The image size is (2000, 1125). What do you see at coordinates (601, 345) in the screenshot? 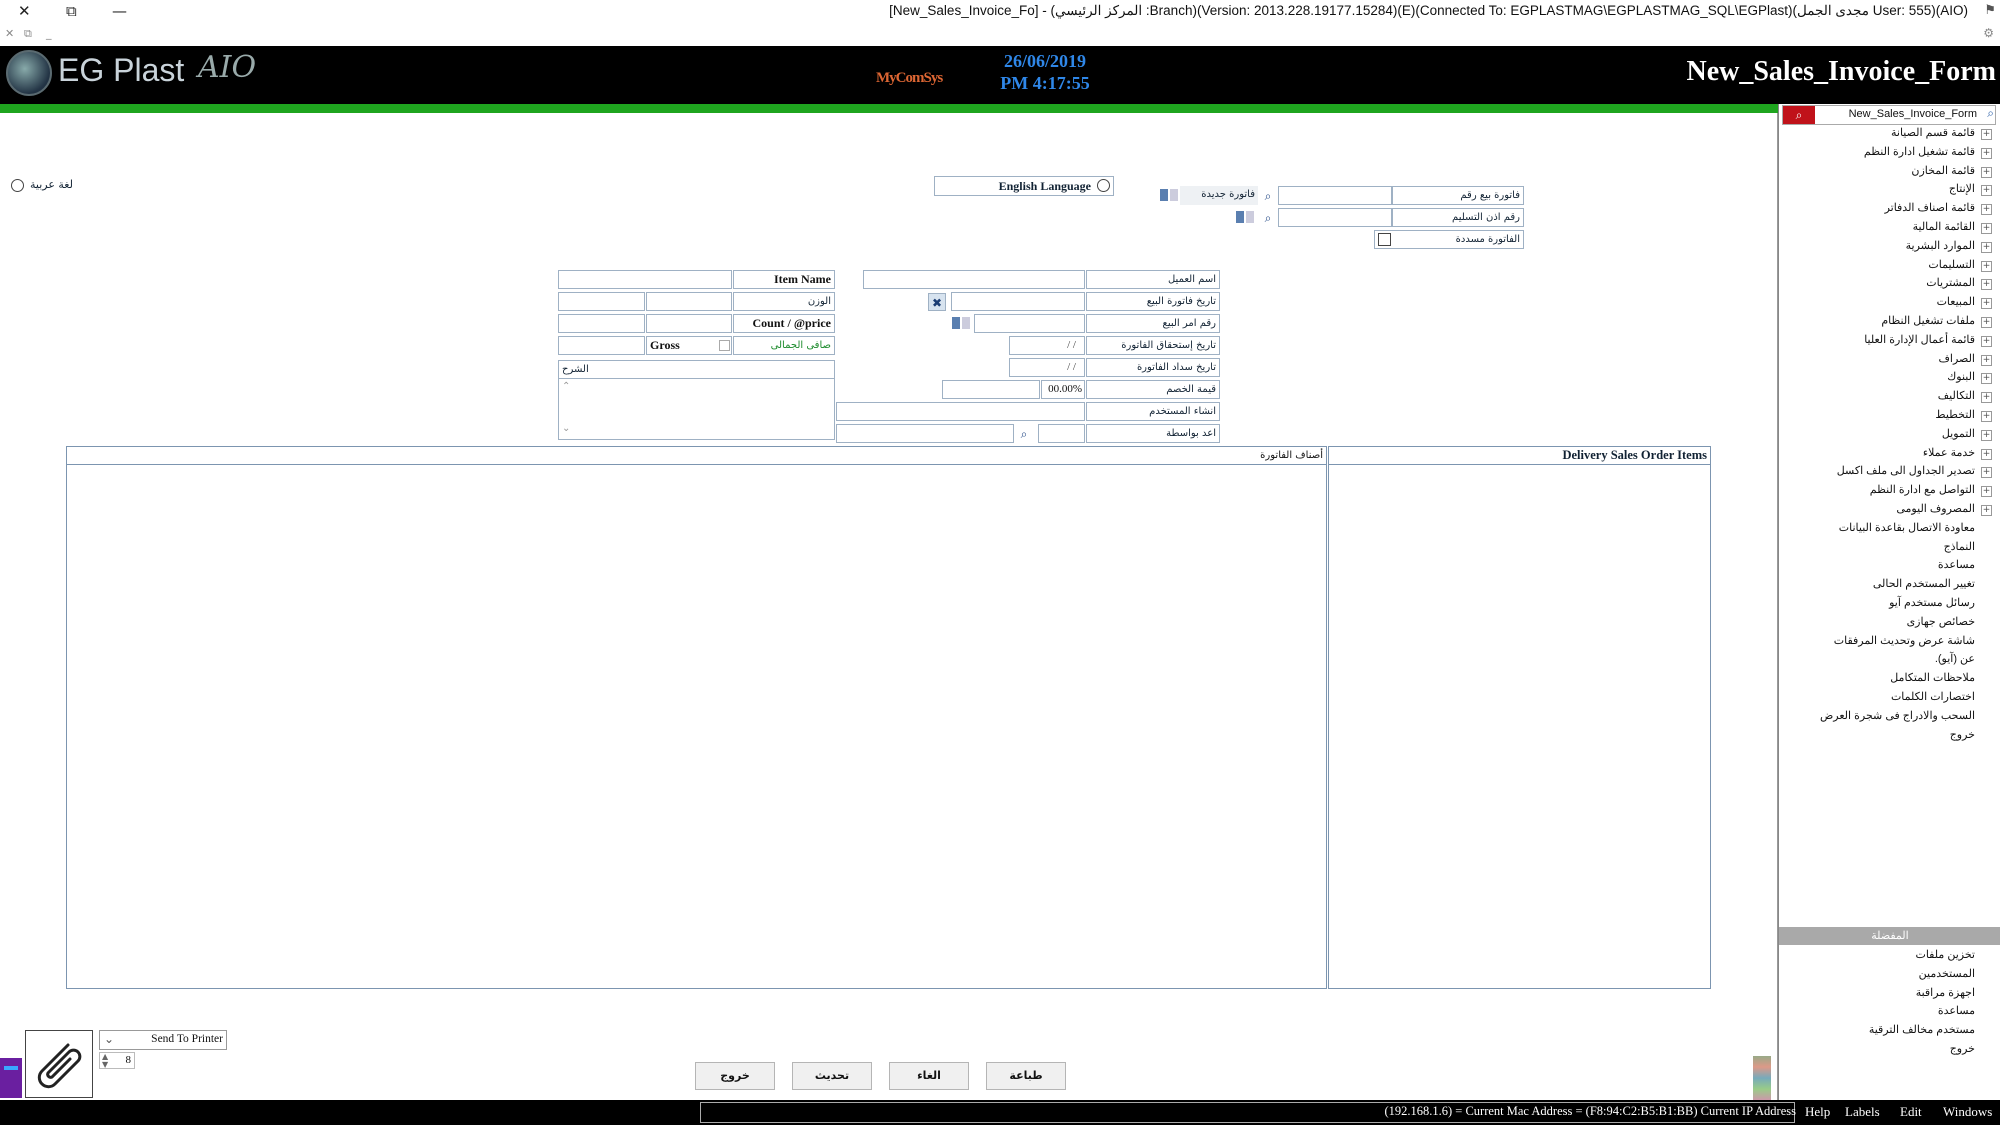
I see `net-total-input` at bounding box center [601, 345].